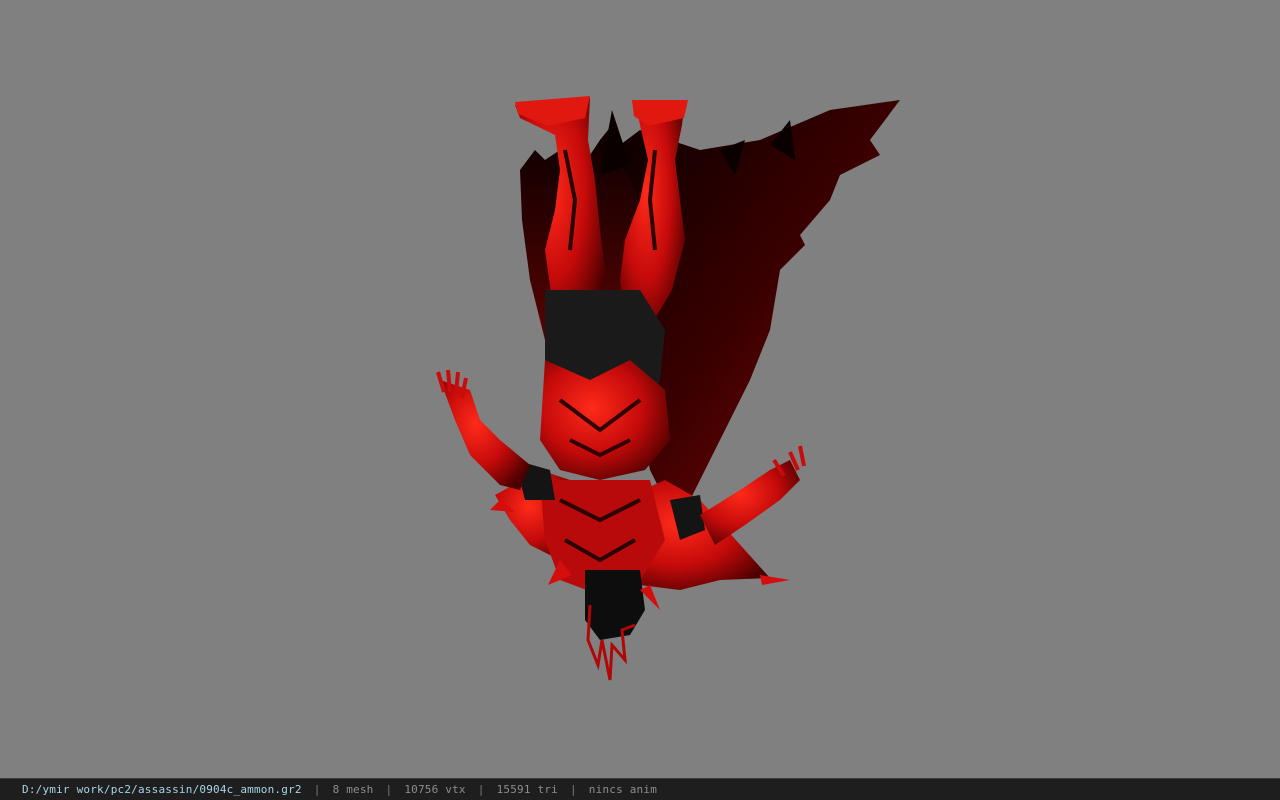 The image size is (1280, 800). Describe the element at coordinates (615, 605) in the screenshot. I see `head` at that location.